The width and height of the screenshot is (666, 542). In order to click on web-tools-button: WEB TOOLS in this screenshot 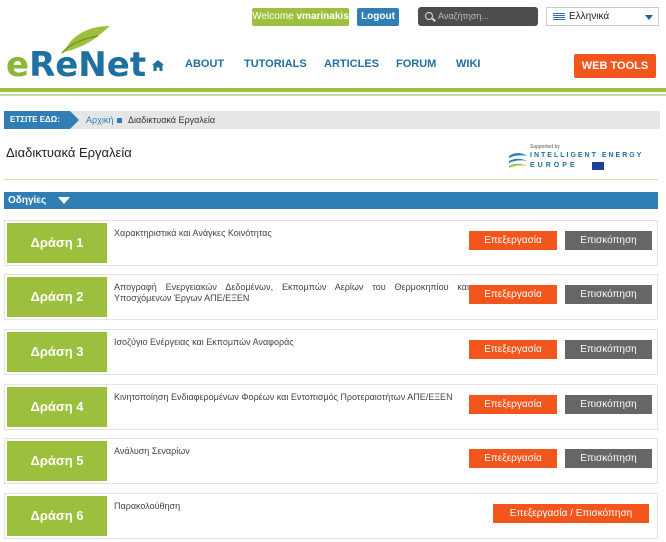, I will do `click(615, 66)`.